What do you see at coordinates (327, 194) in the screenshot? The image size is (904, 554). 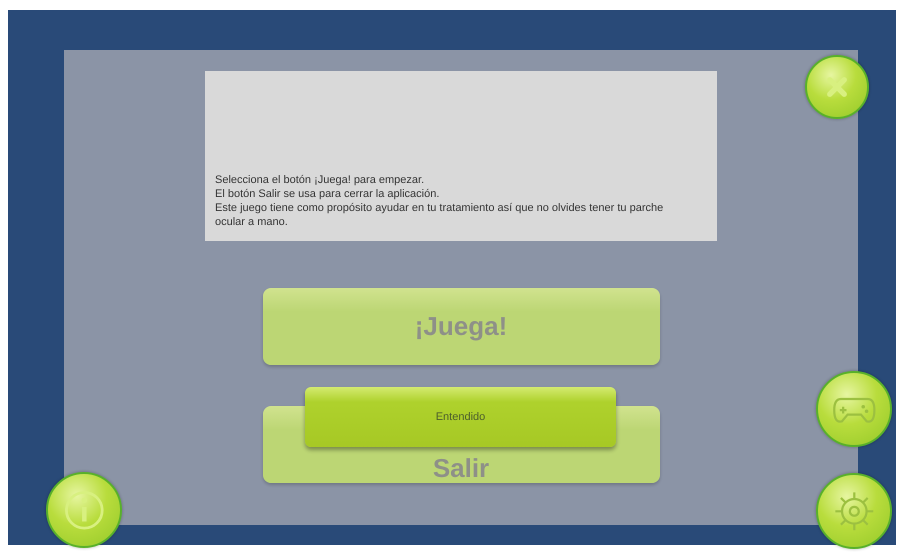 I see `message-text: El botón Salir se usa para cerrar la aplicación.` at bounding box center [327, 194].